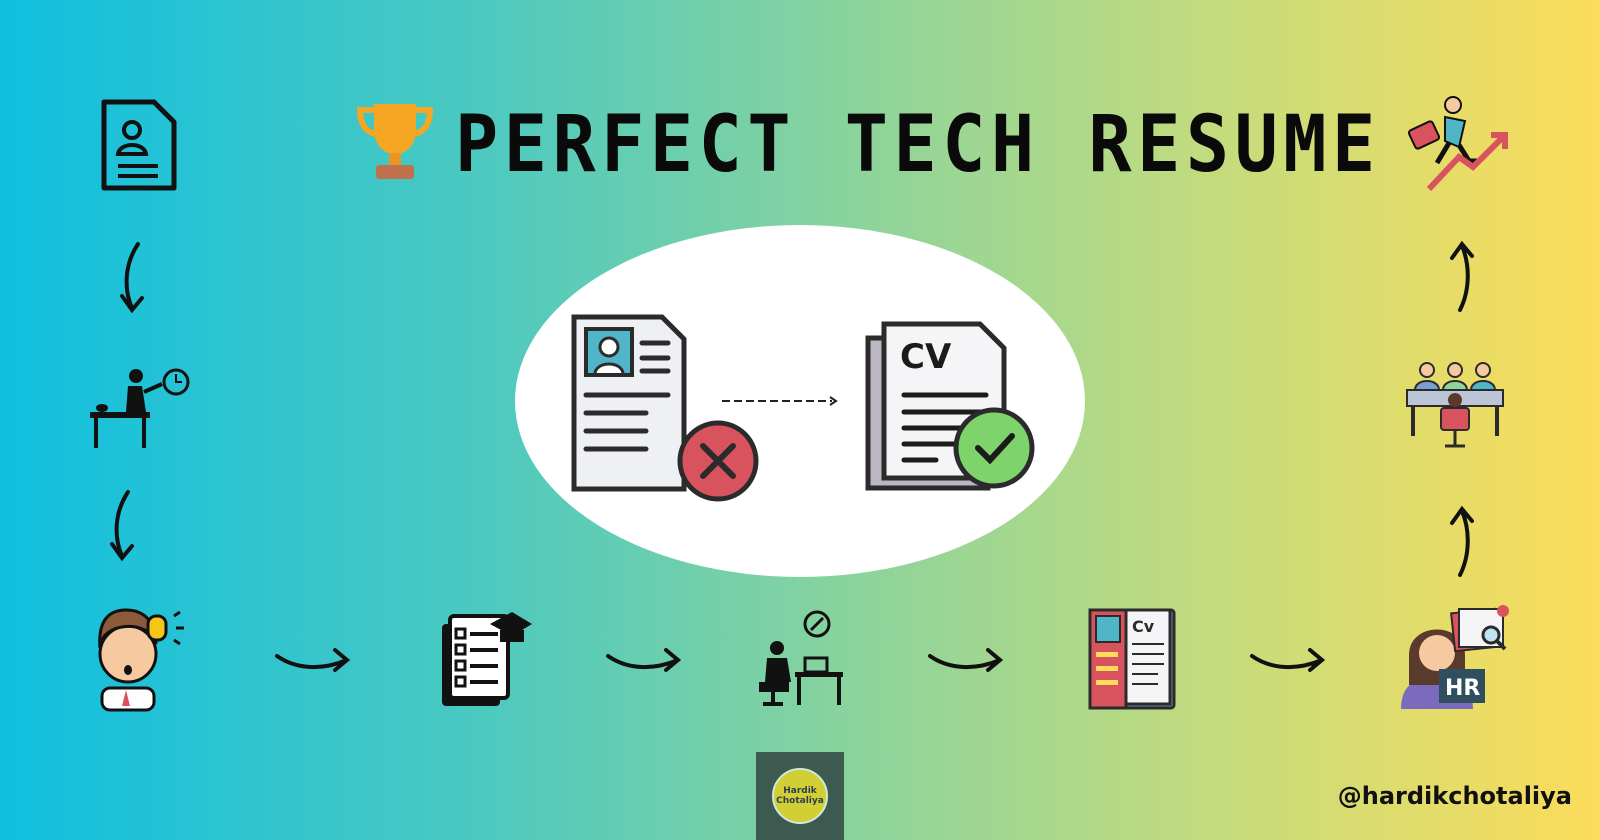  Describe the element at coordinates (141, 660) in the screenshot. I see `thinking-boy-idea-icon` at that location.